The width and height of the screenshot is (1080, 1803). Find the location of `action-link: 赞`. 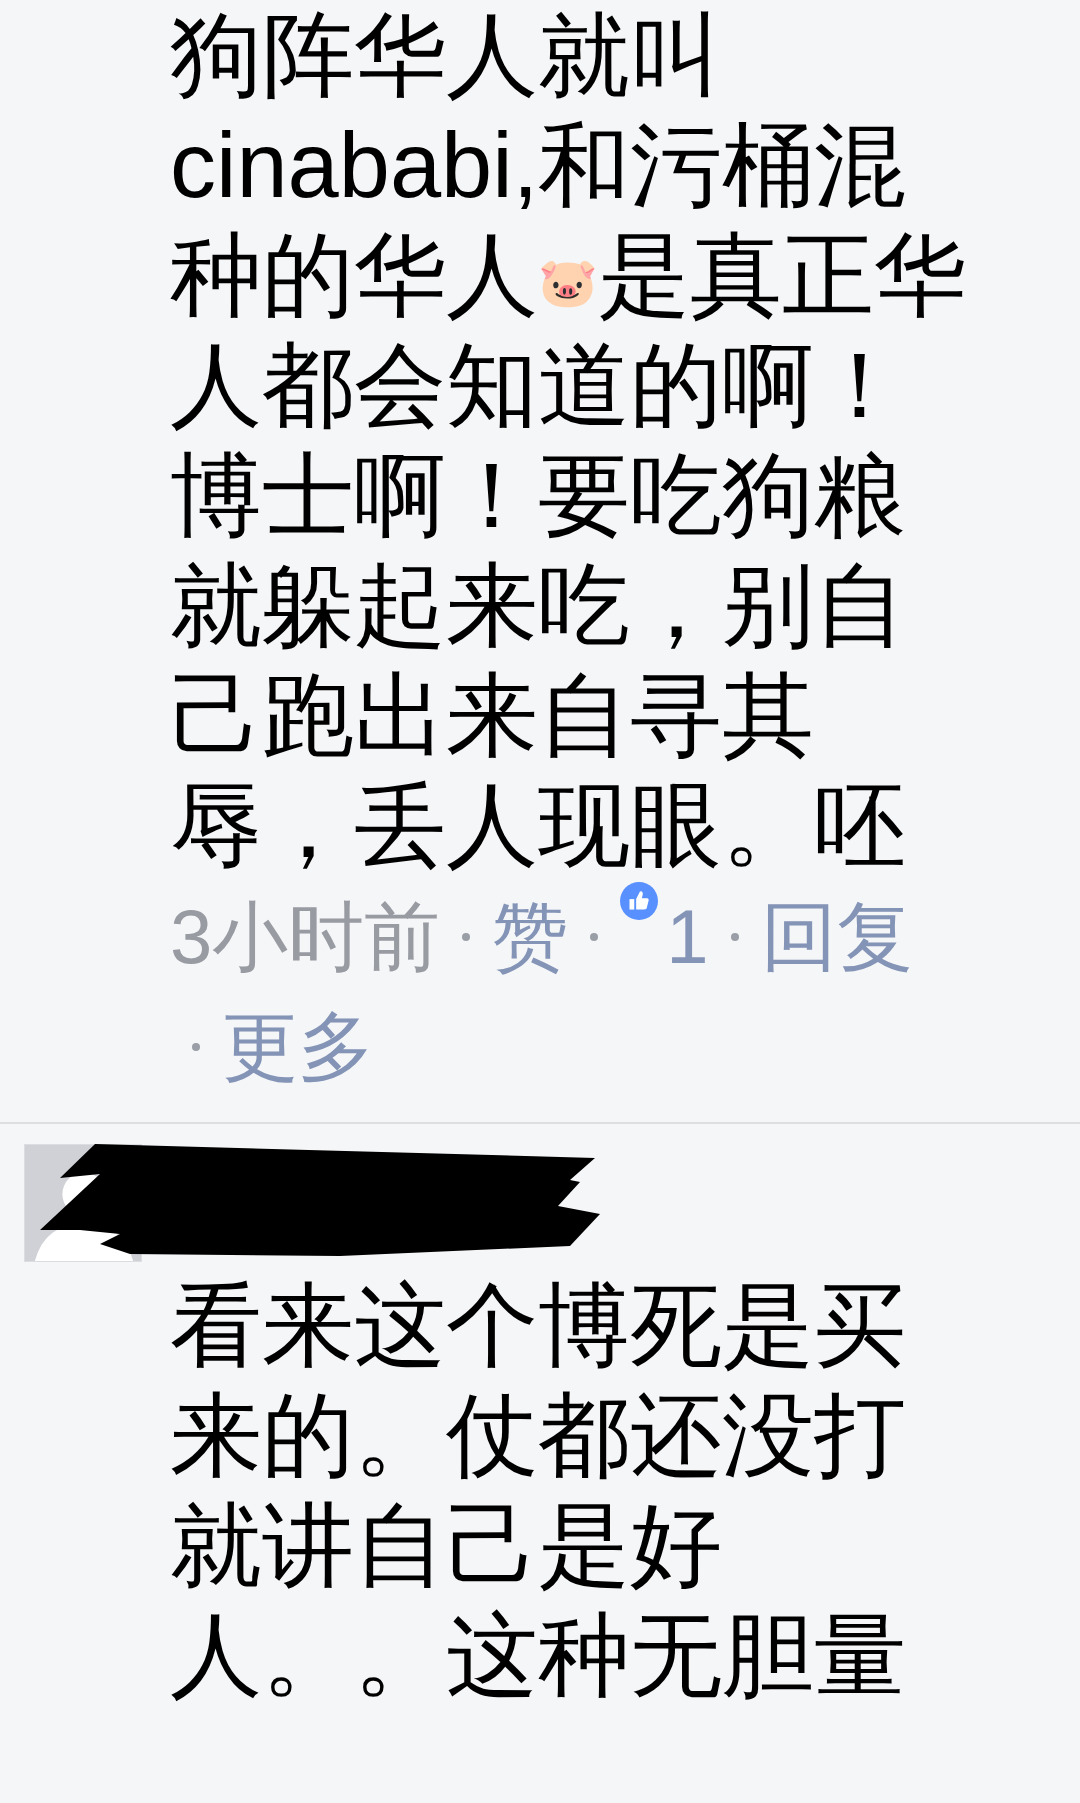

action-link: 赞 is located at coordinates (530, 937).